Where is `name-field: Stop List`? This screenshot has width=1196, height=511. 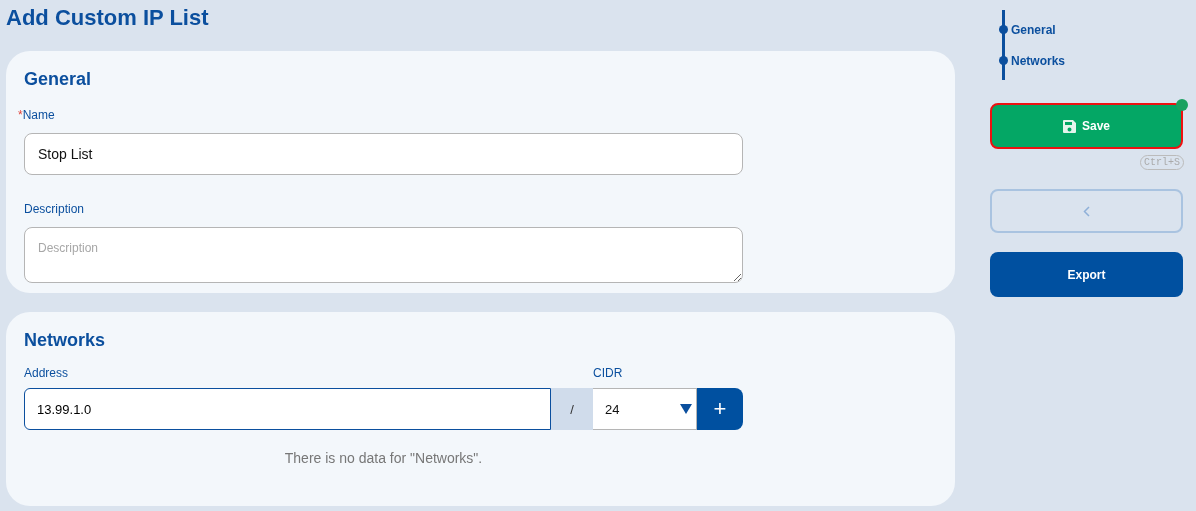
name-field: Stop List is located at coordinates (383, 154).